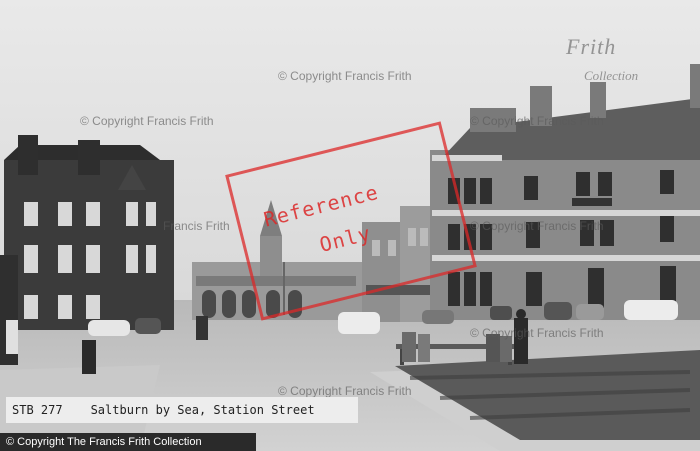 This screenshot has height=451, width=700. Describe the element at coordinates (196, 226) in the screenshot. I see `watermark-text: Francis Frith` at that location.